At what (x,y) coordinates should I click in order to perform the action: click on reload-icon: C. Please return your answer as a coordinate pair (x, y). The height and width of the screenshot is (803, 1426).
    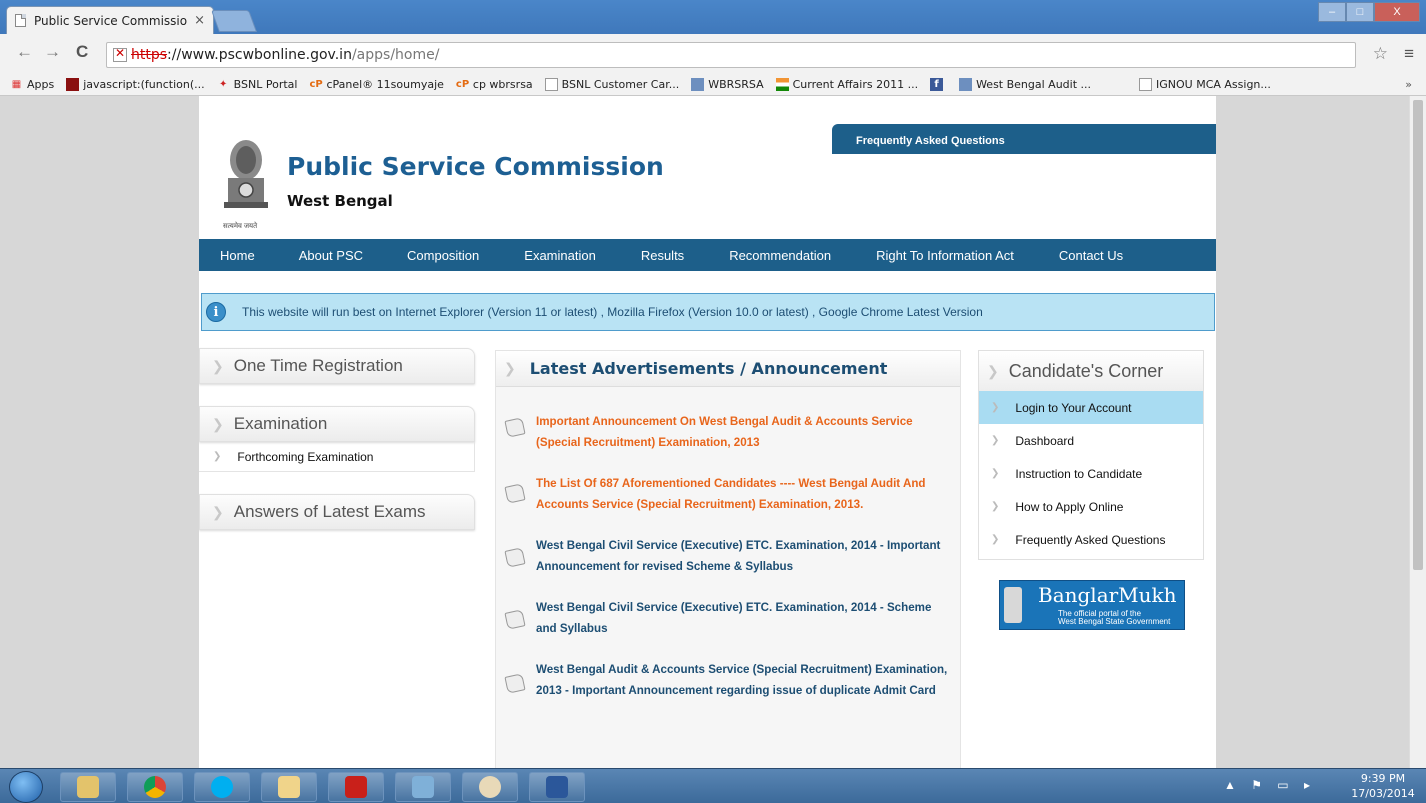
    Looking at the image, I should click on (82, 52).